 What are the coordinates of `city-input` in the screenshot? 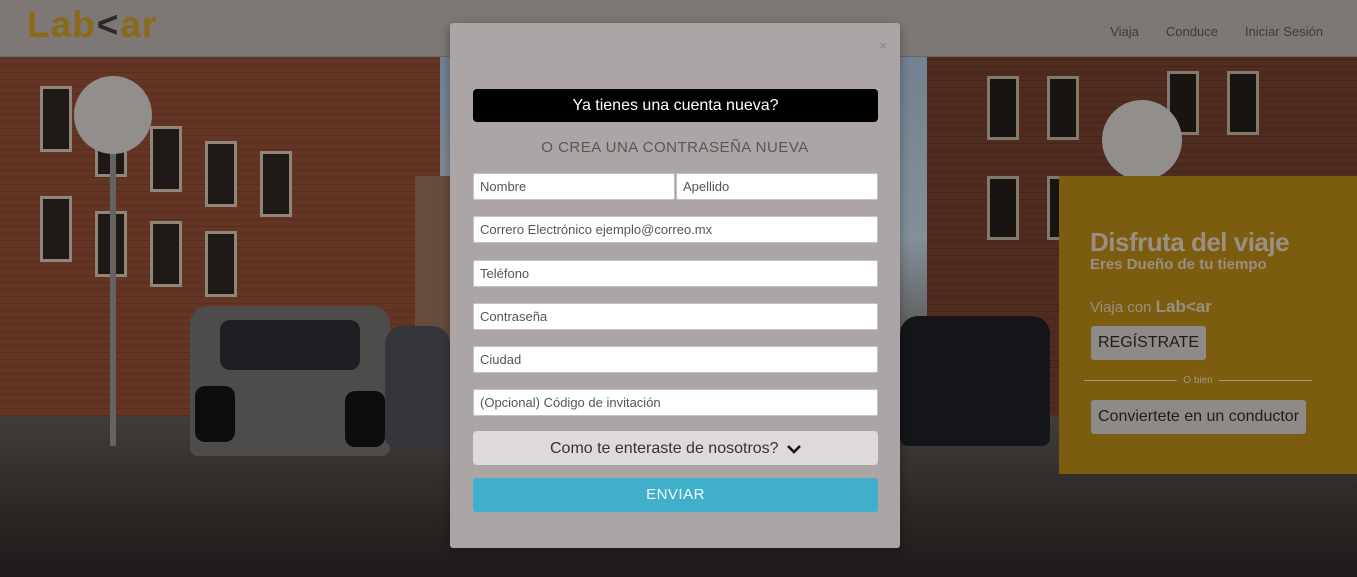 It's located at (675, 359).